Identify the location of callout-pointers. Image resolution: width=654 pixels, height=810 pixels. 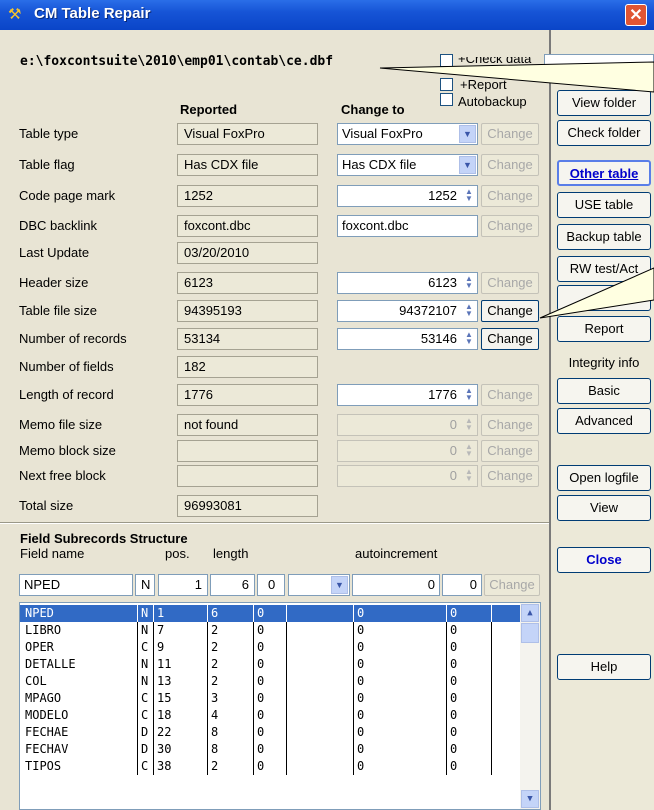
(516, 190).